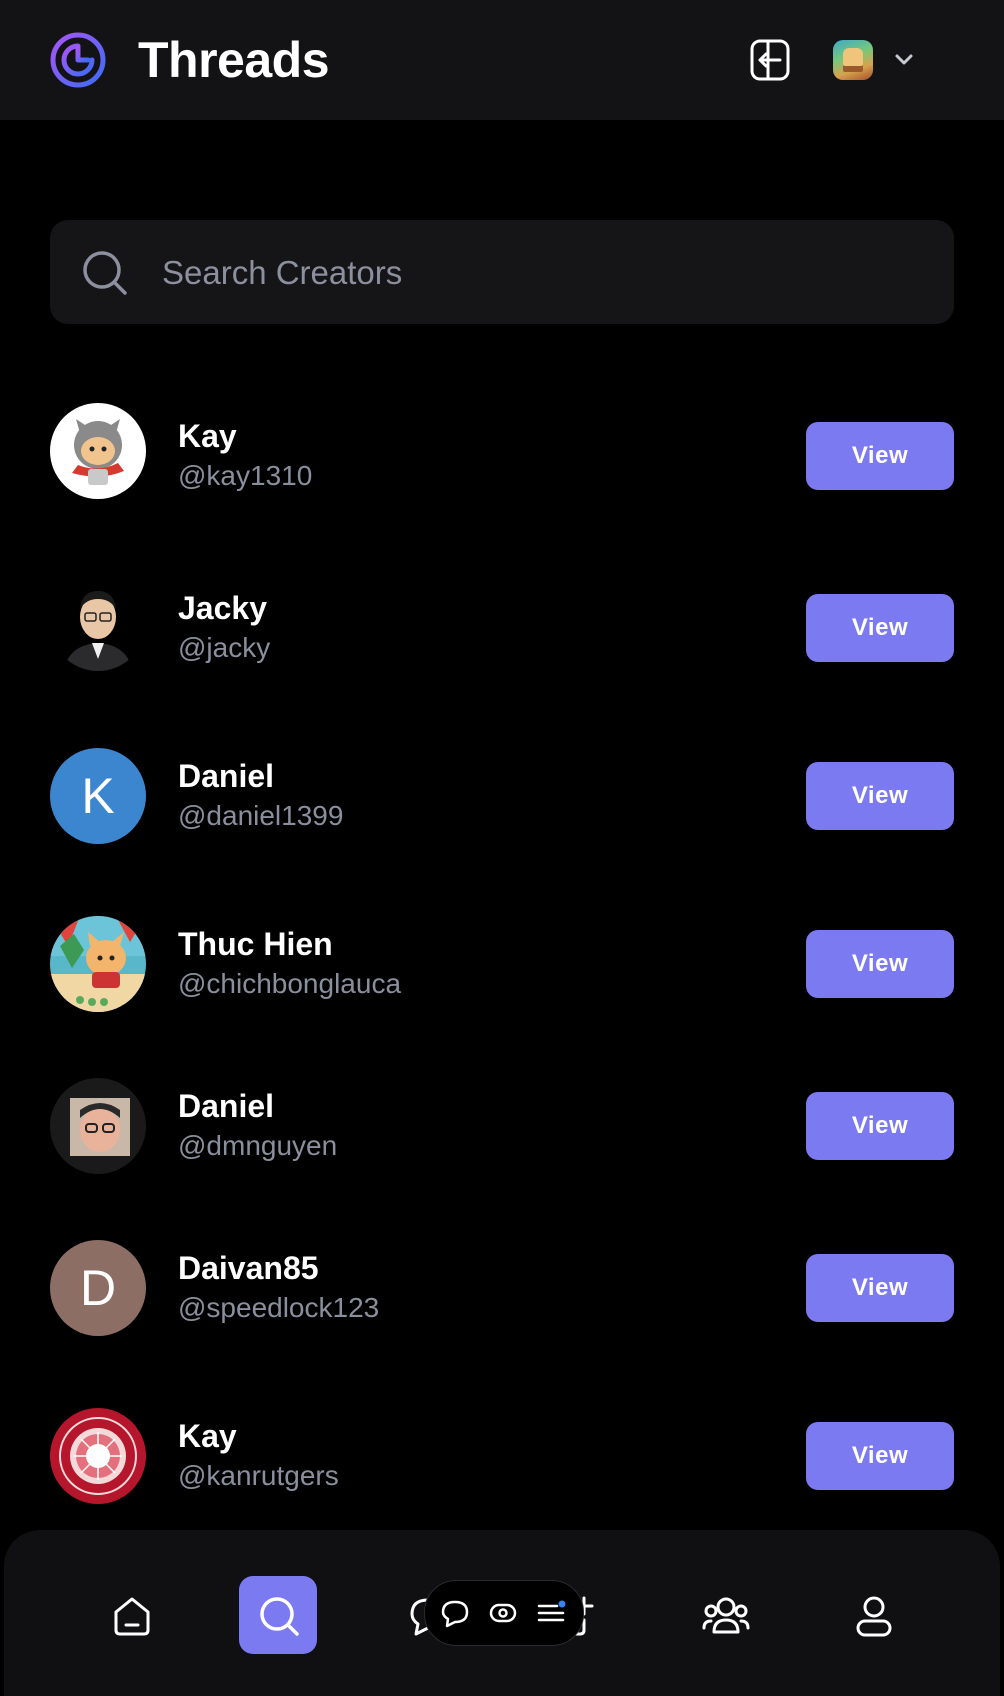 The height and width of the screenshot is (1696, 1004). What do you see at coordinates (131, 1615) in the screenshot?
I see `home-icon` at bounding box center [131, 1615].